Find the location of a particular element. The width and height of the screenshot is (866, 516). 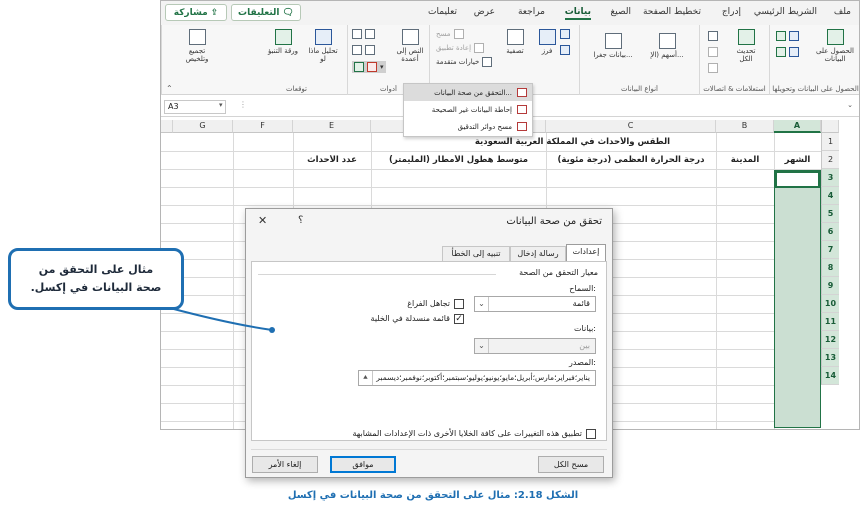

row-header: 1 is located at coordinates (830, 142).